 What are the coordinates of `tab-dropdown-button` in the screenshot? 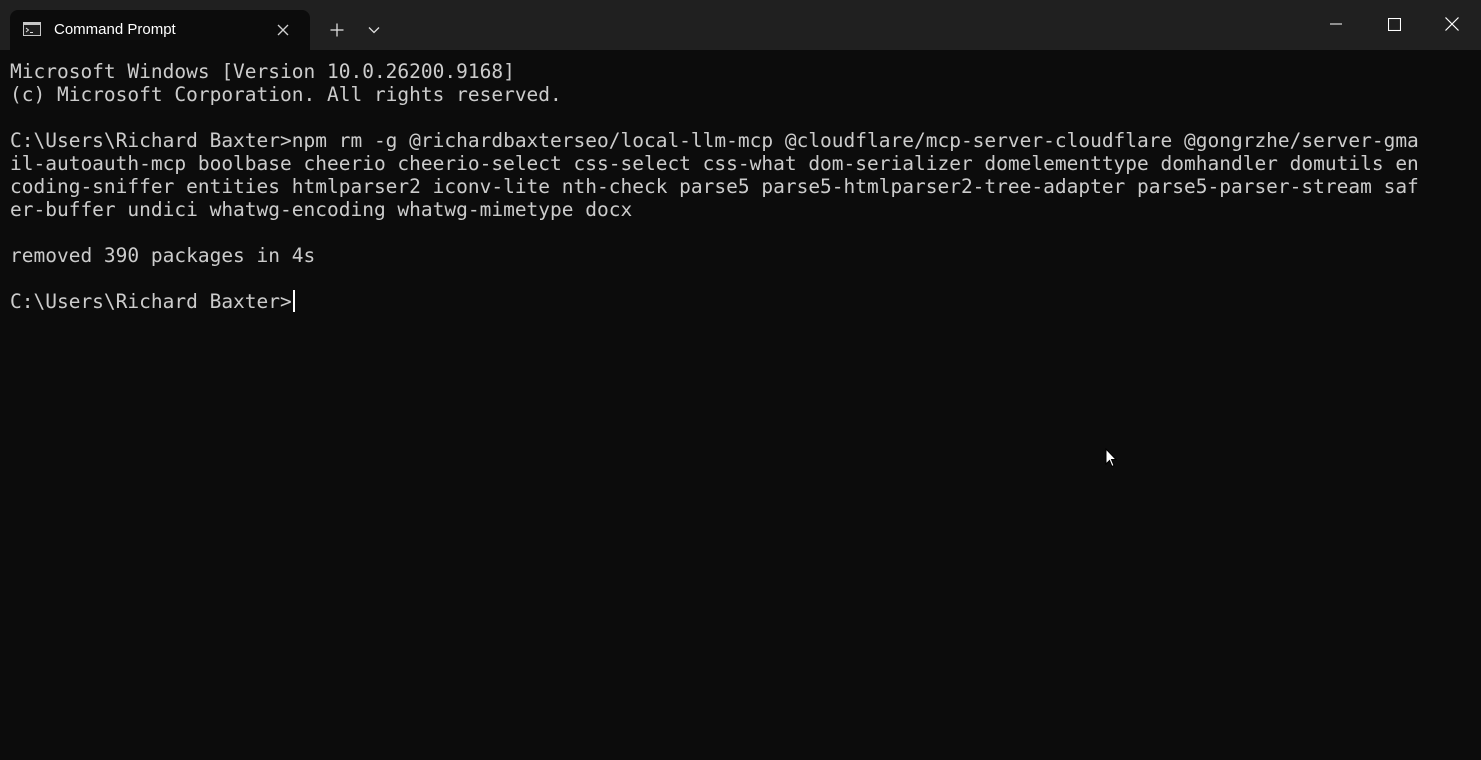 It's located at (374, 30).